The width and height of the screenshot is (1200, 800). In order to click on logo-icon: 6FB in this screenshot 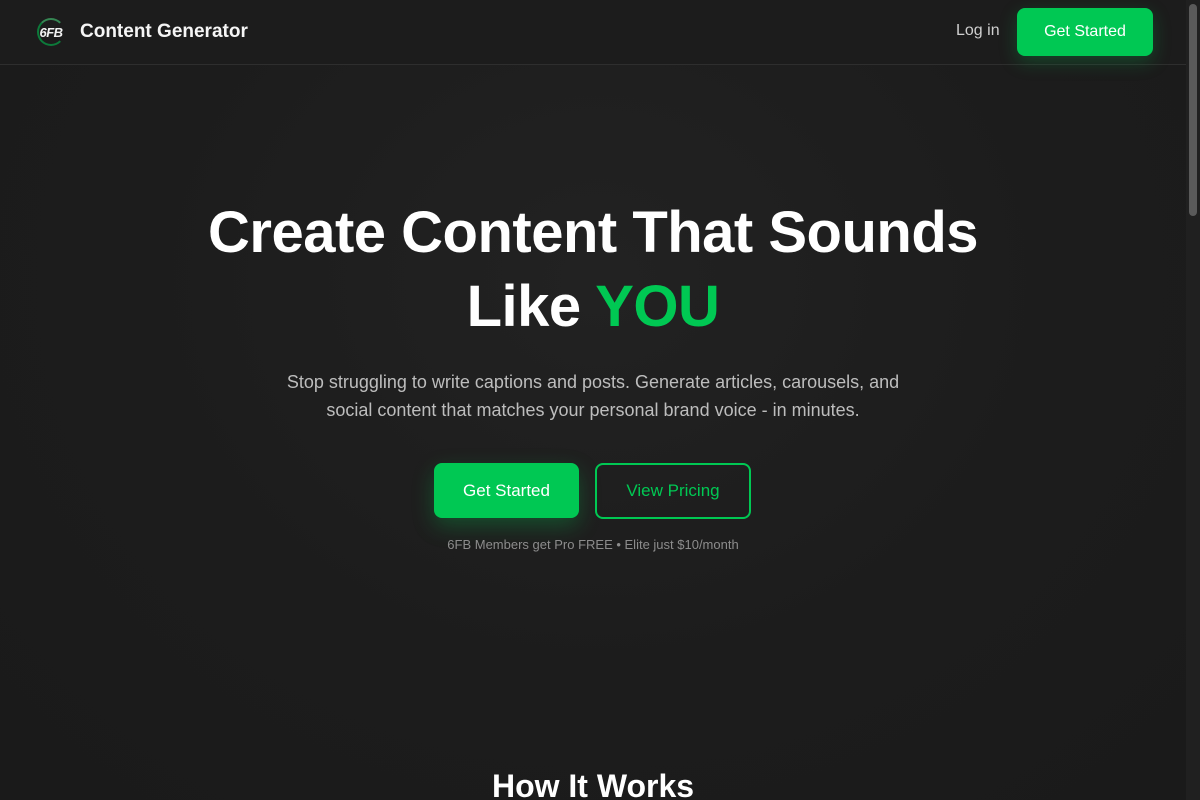, I will do `click(51, 32)`.